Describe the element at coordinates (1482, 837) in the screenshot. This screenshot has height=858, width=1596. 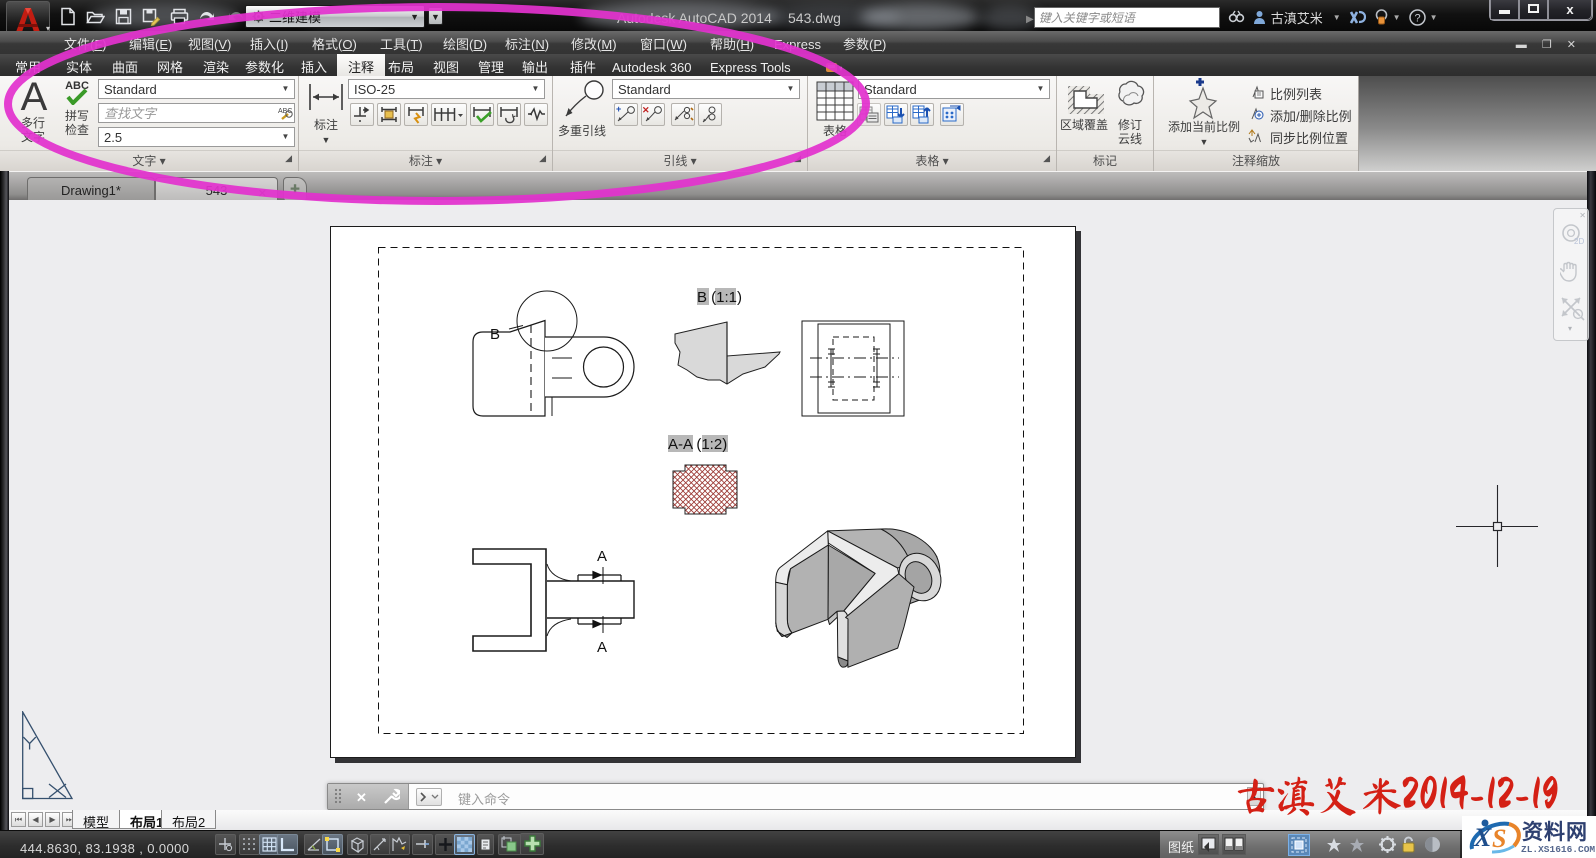
I see `svg-text: X` at that location.